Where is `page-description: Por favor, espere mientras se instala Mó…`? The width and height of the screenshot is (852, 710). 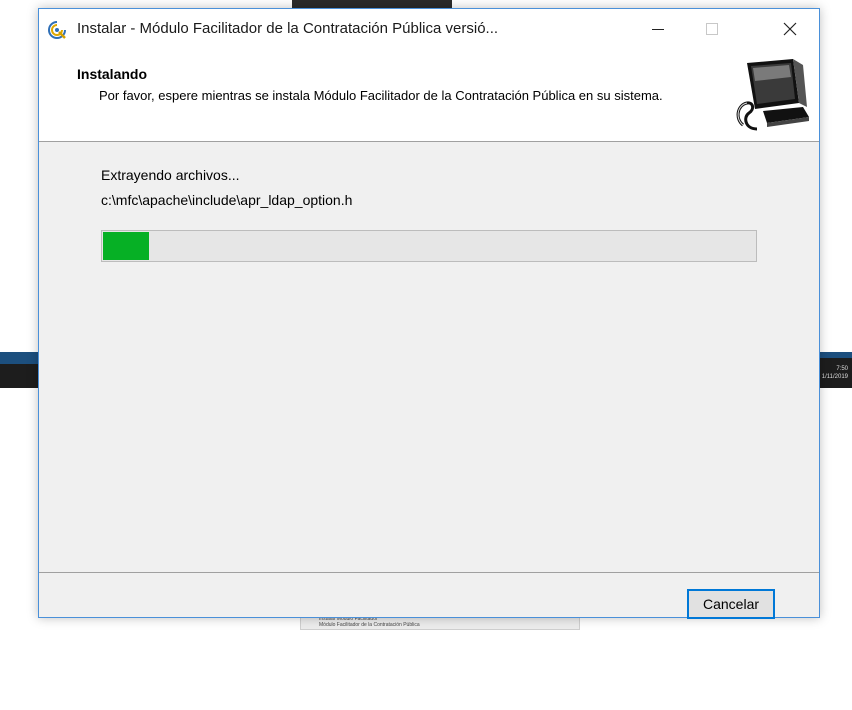 page-description: Por favor, espere mientras se instala Mó… is located at coordinates (381, 95).